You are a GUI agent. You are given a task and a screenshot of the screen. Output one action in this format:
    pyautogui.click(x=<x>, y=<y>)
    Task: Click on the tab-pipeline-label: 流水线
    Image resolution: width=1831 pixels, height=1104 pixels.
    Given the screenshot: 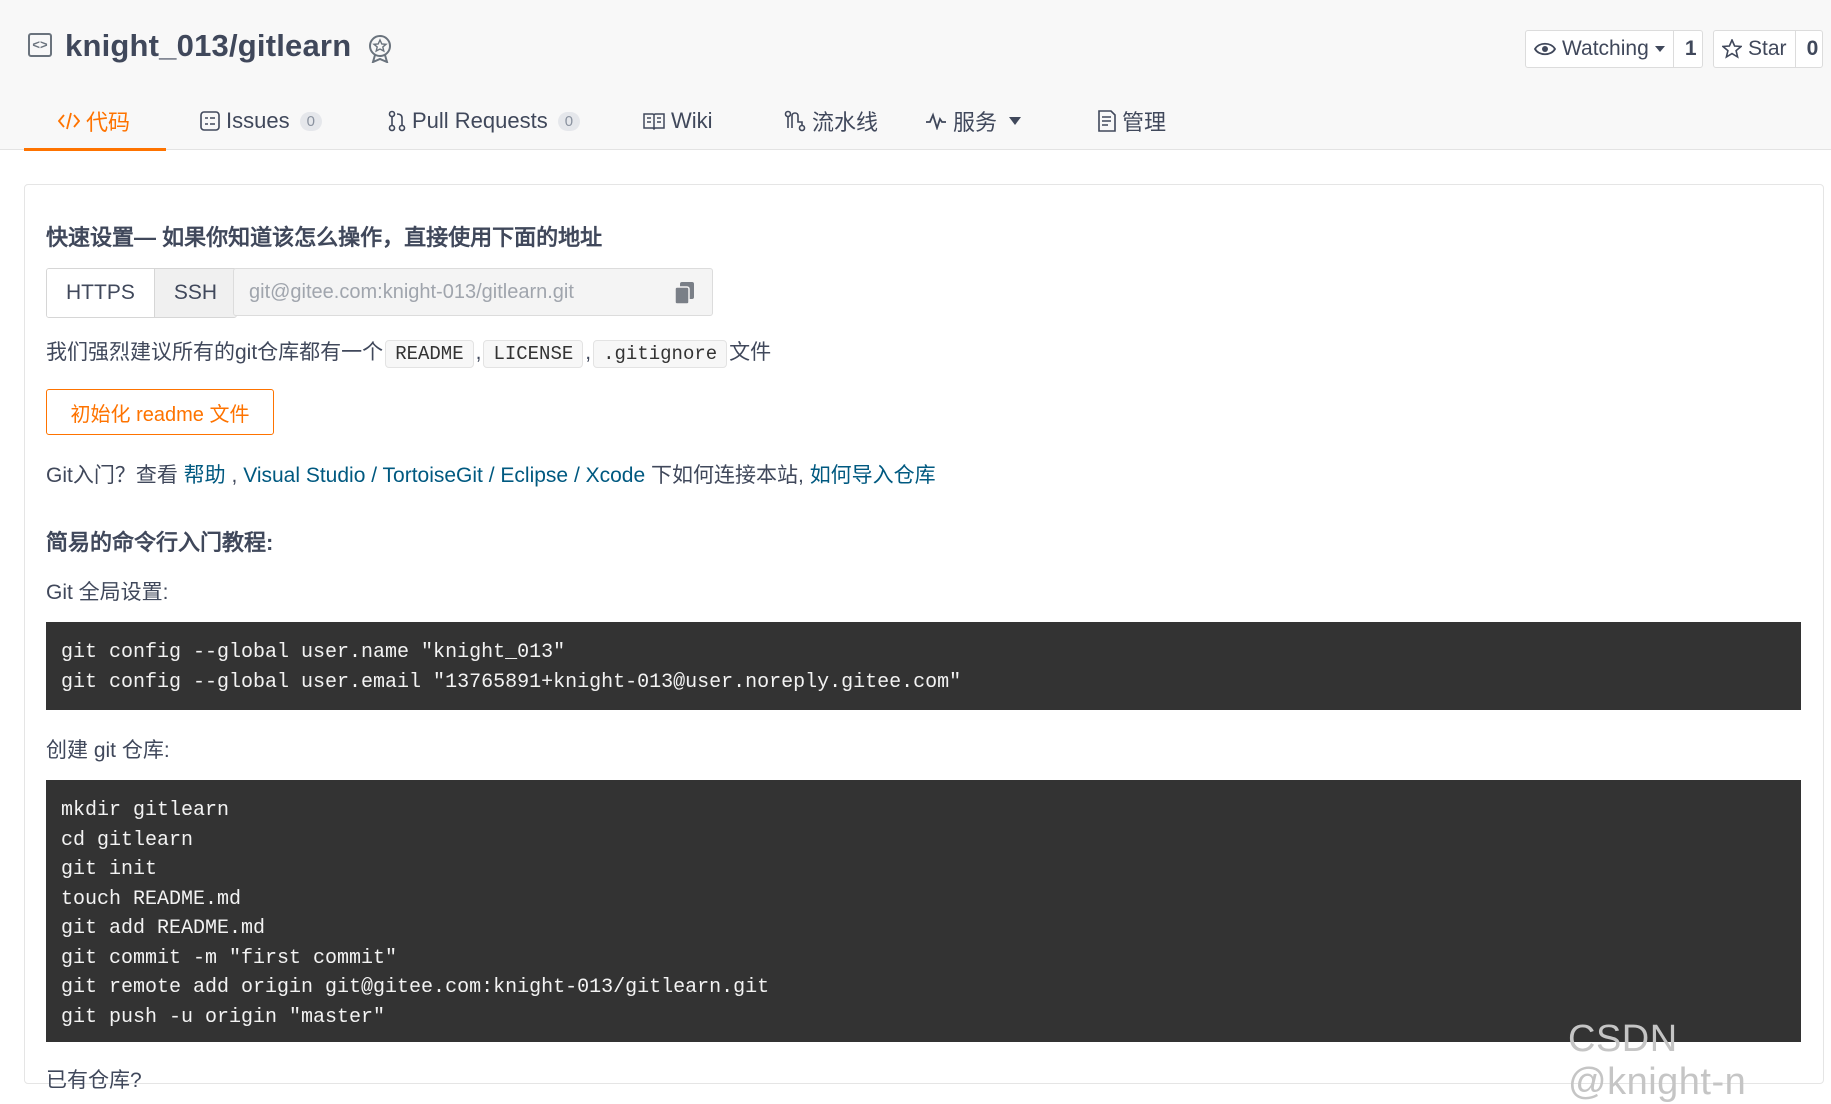 What is the action you would take?
    pyautogui.click(x=845, y=122)
    